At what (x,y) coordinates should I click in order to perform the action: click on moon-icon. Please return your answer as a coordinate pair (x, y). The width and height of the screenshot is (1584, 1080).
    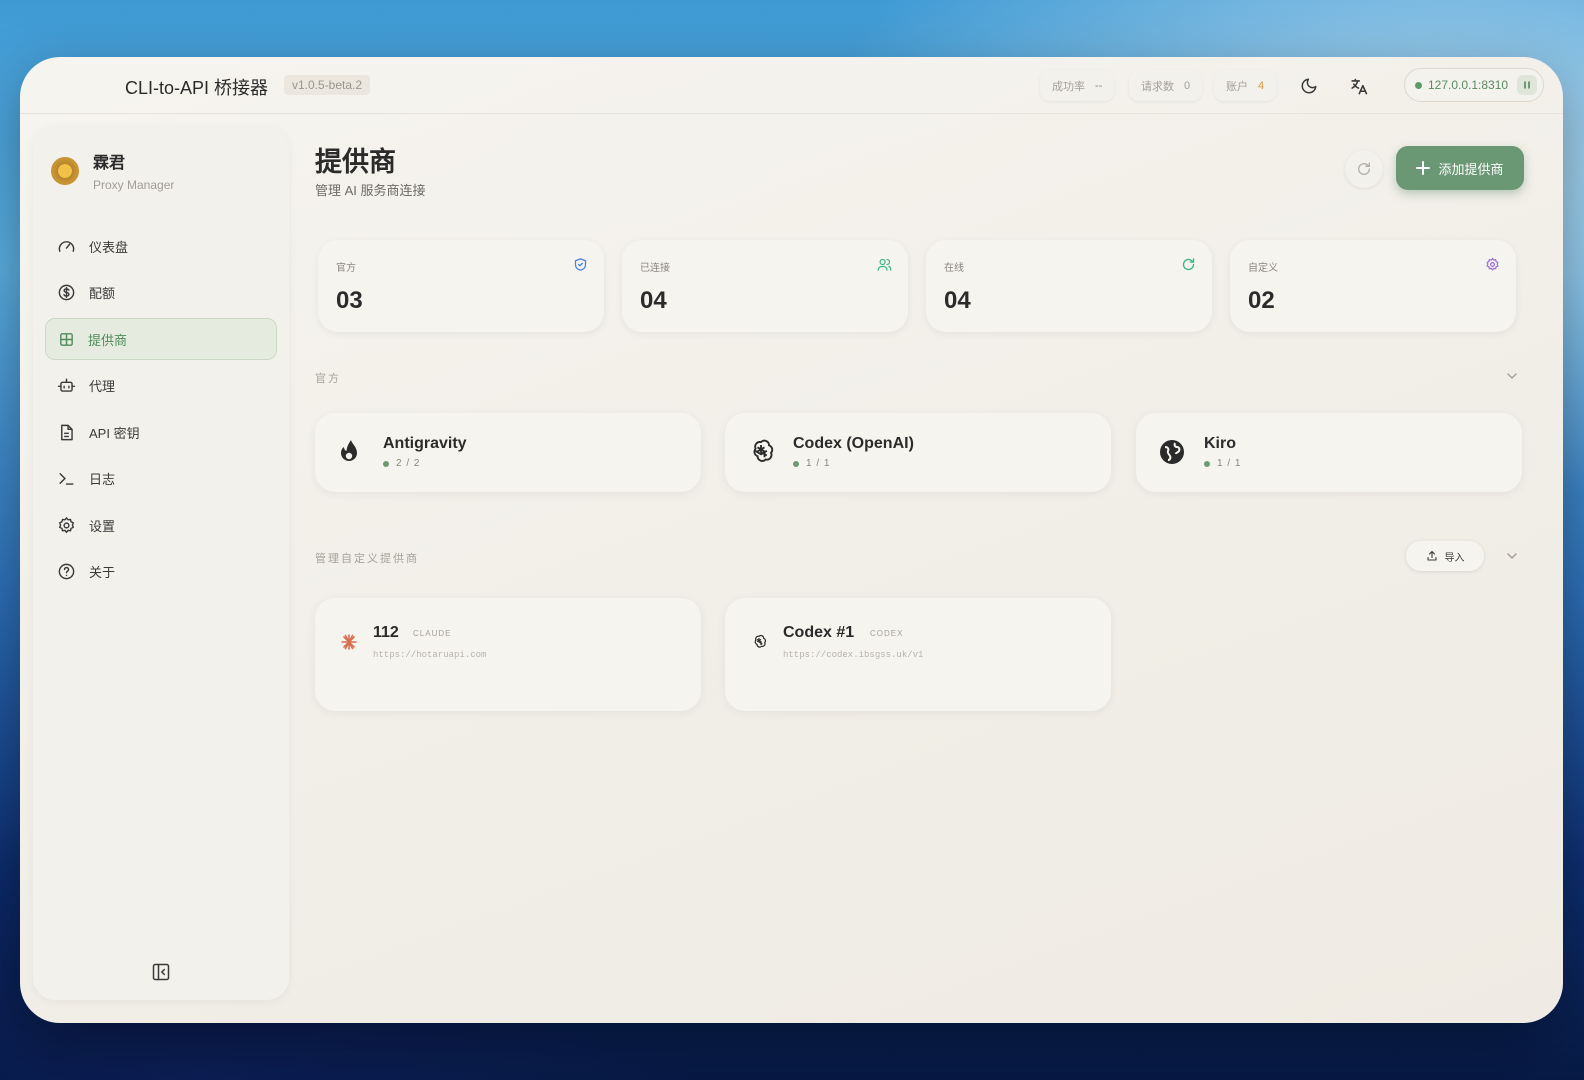
    Looking at the image, I should click on (1309, 86).